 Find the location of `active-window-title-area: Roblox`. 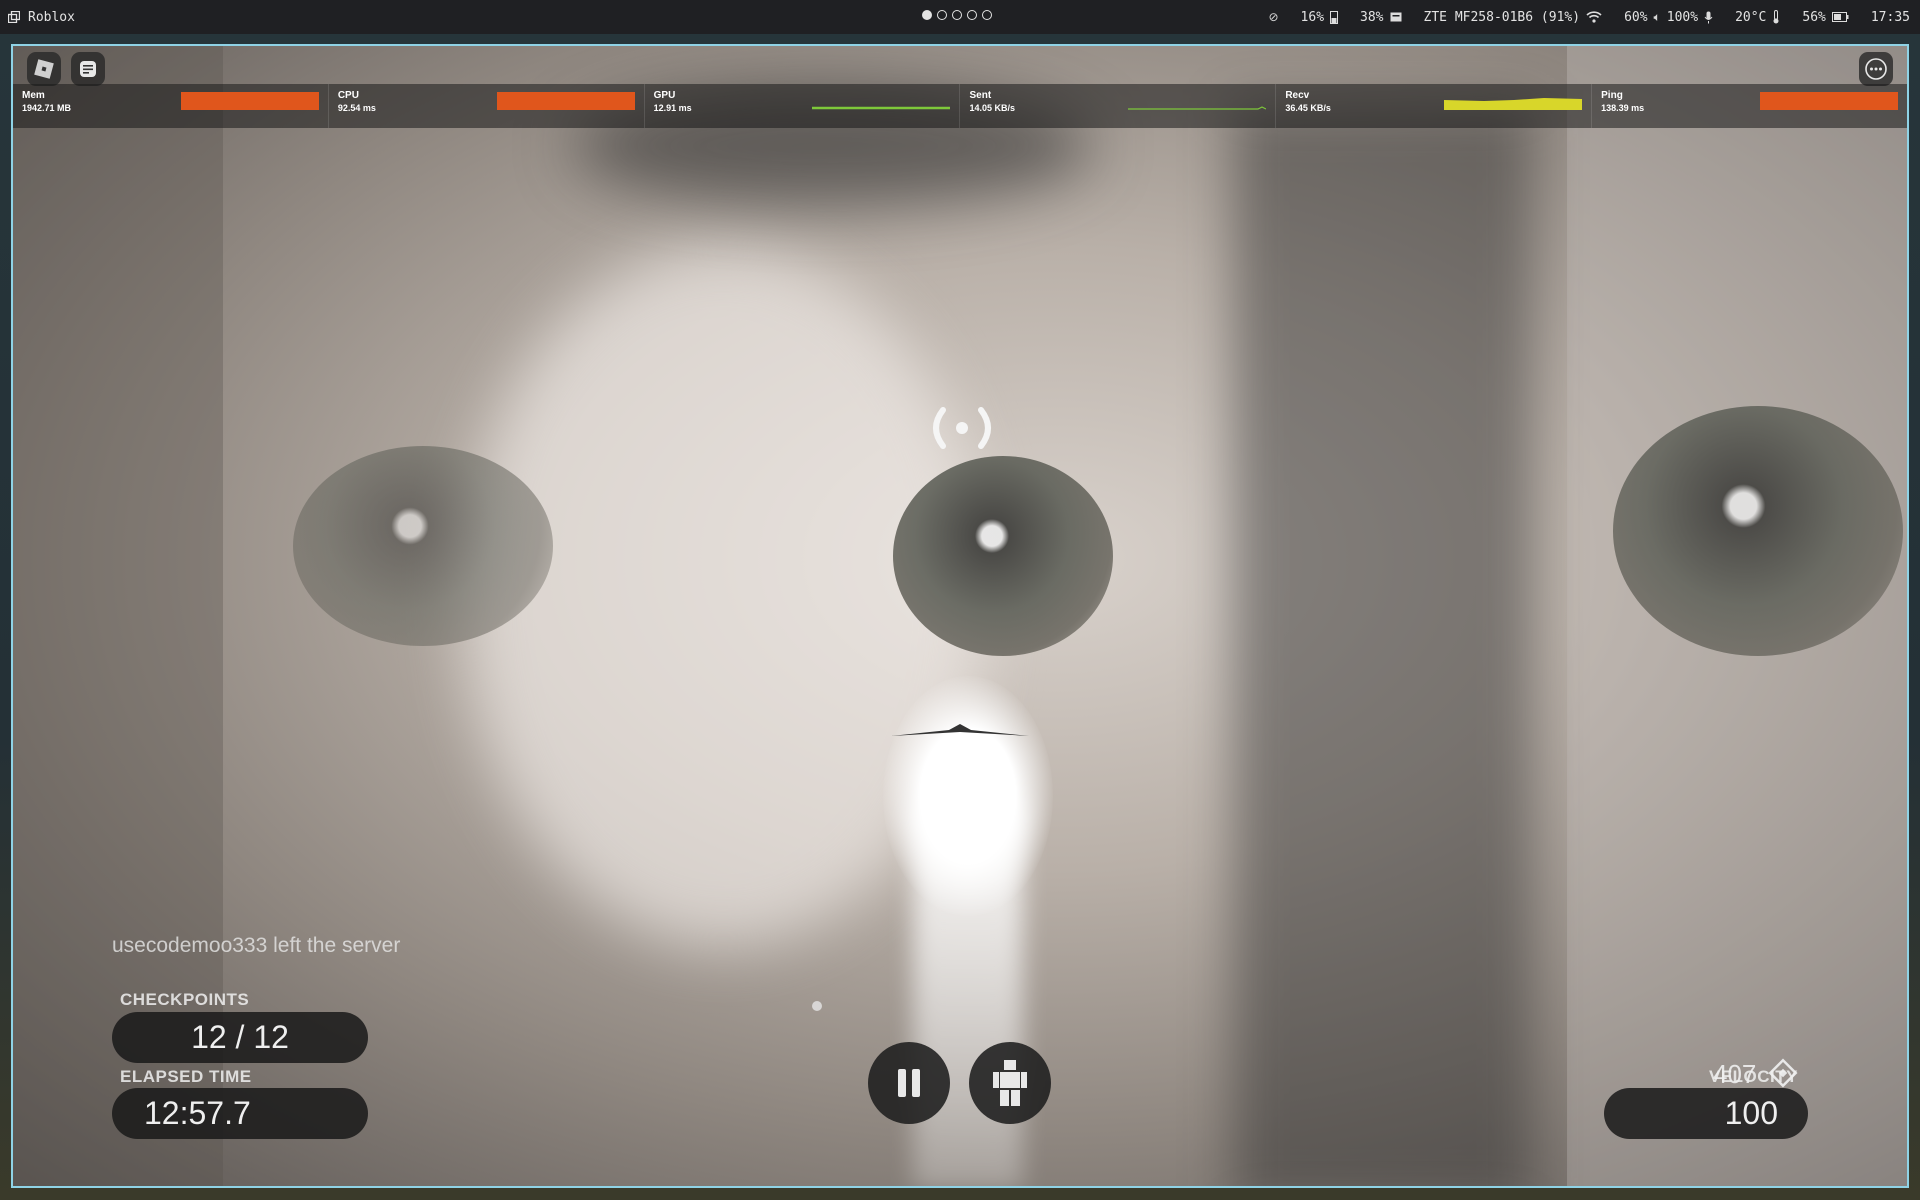

active-window-title-area: Roblox is located at coordinates (41, 17).